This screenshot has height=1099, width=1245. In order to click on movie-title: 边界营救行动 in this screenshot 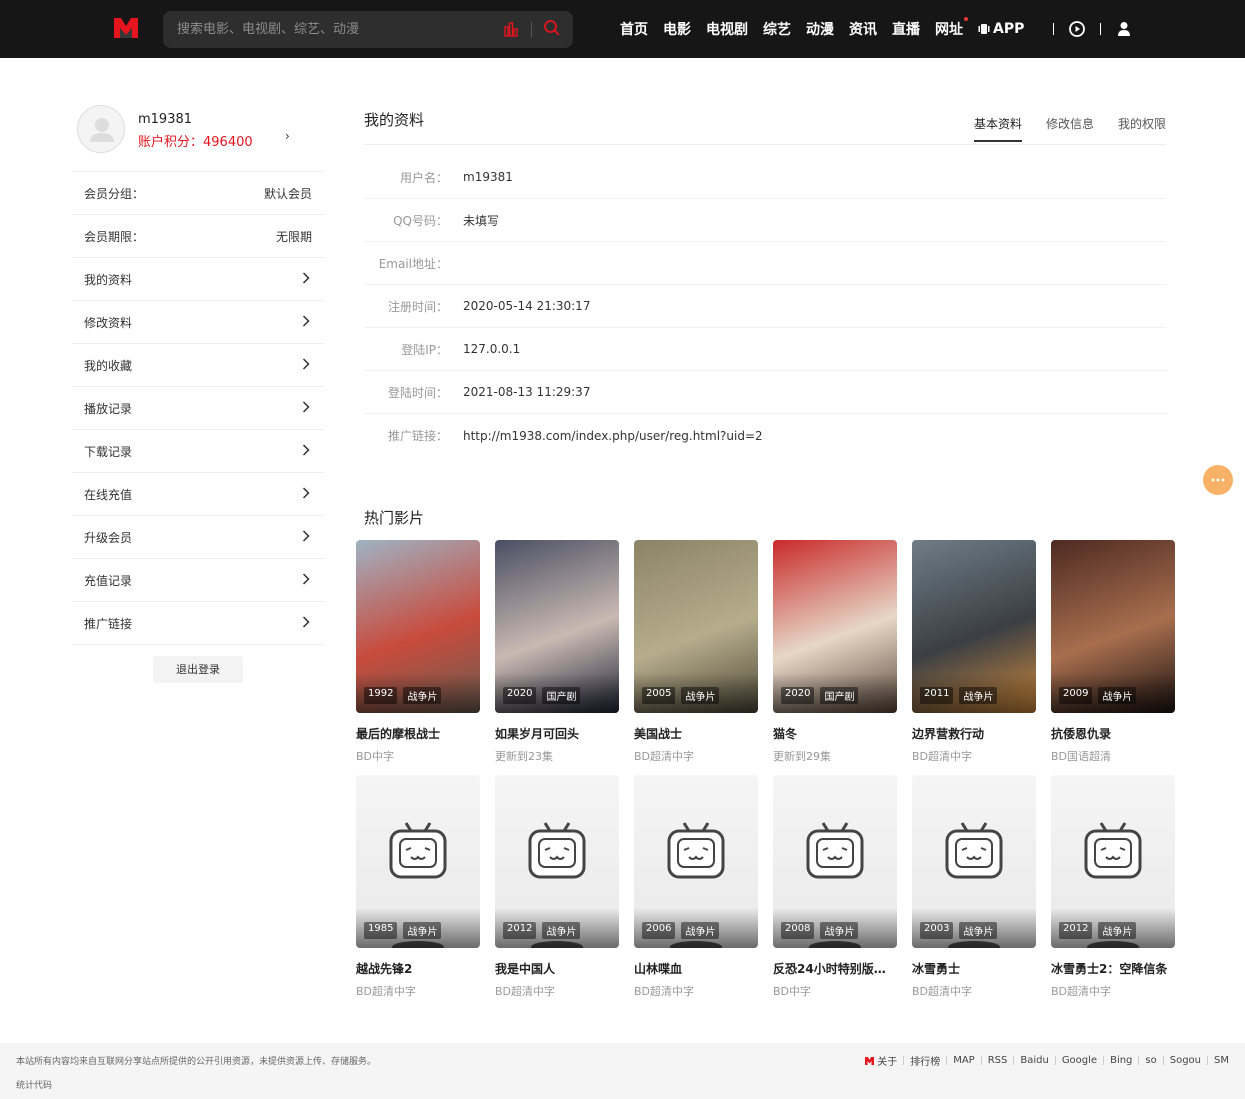, I will do `click(974, 733)`.